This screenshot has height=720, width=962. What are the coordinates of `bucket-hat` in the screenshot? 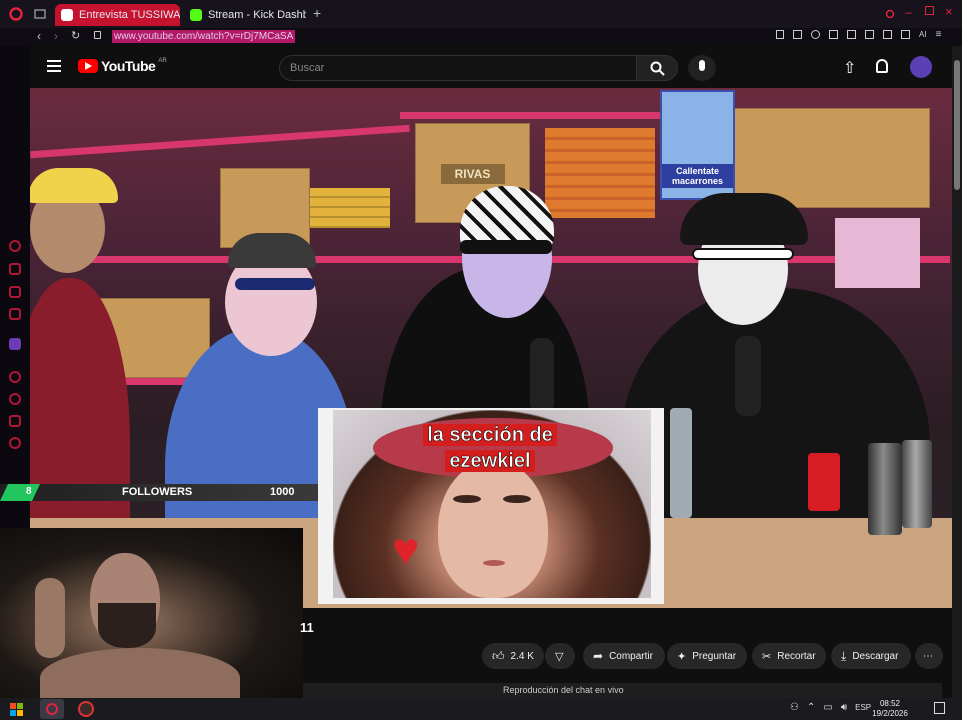 It's located at (744, 219).